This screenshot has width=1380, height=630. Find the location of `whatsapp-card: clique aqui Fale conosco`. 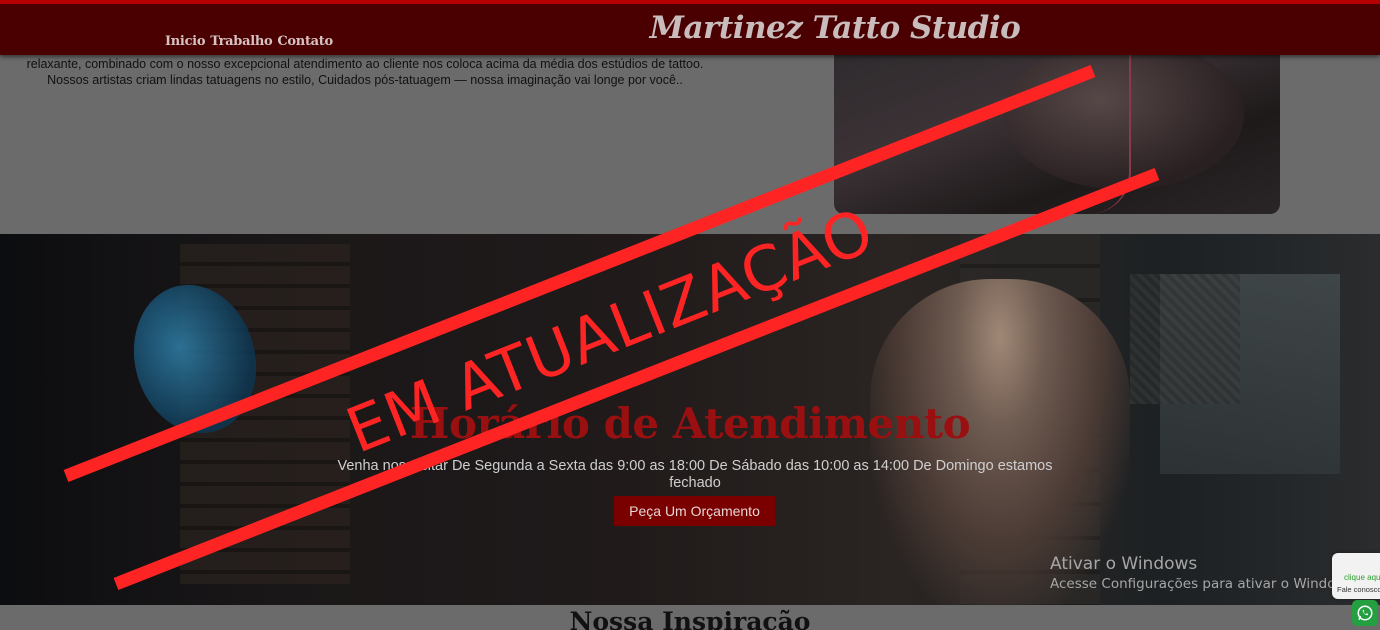

whatsapp-card: clique aqui Fale conosco is located at coordinates (1356, 576).